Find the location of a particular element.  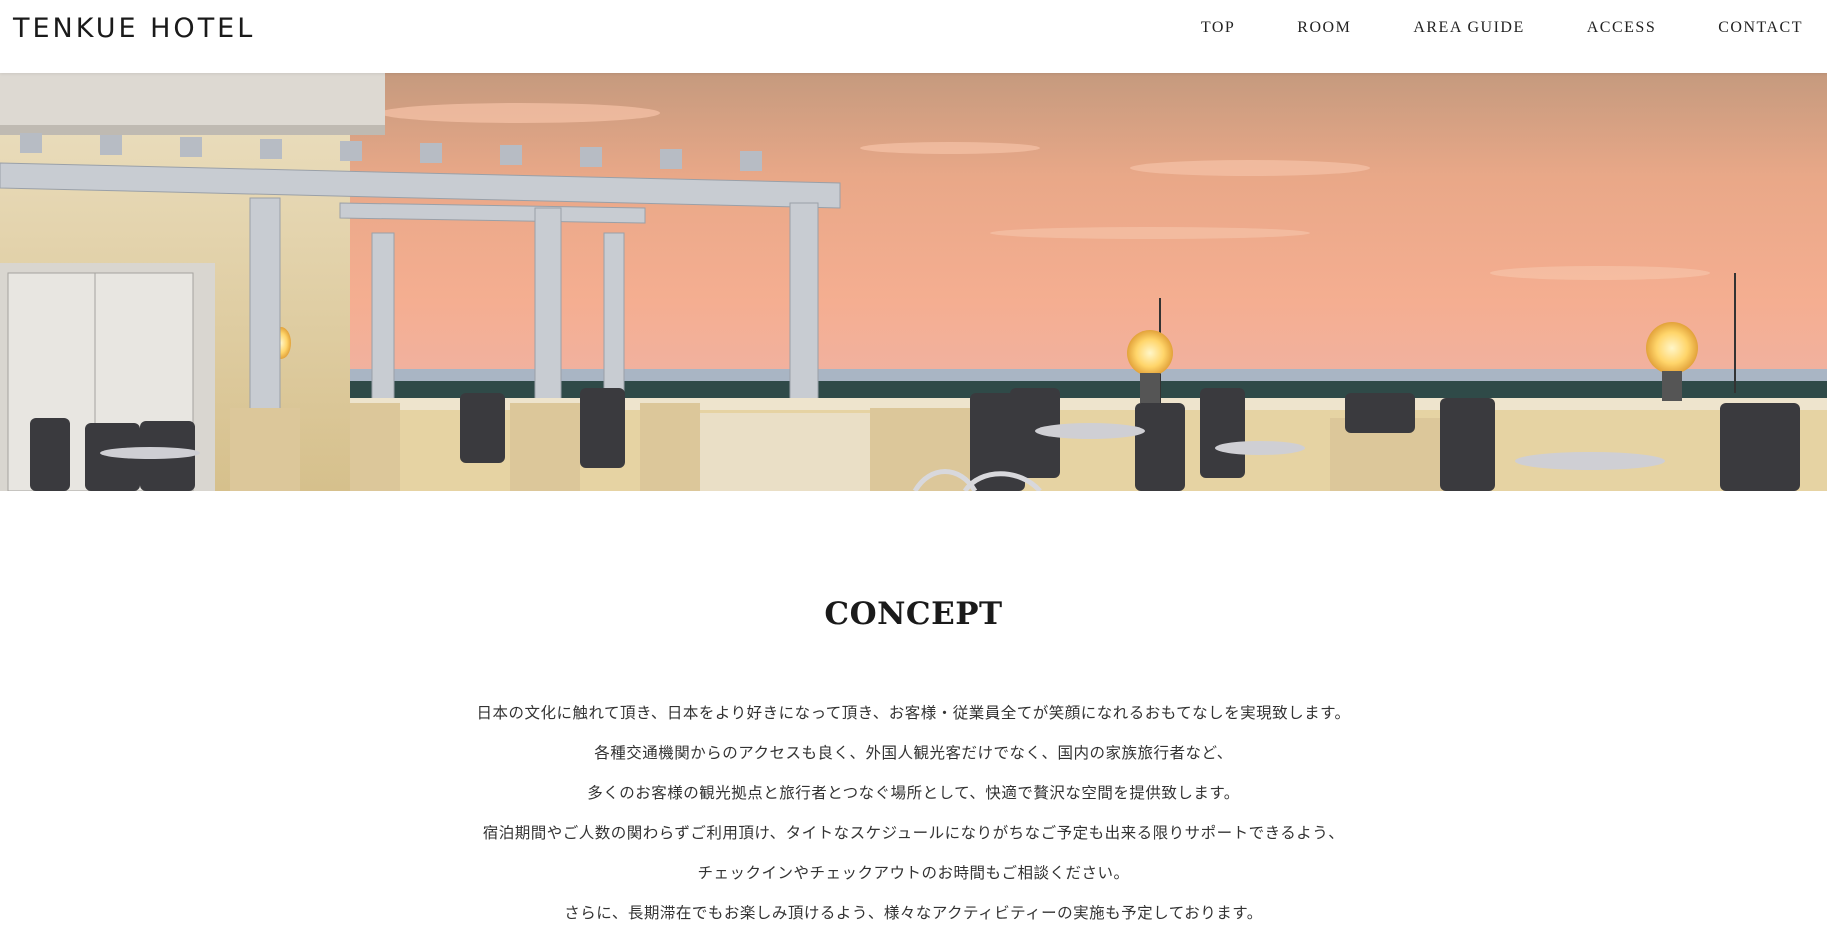

concept-line: 各種交通機関からのアクセスも良く、外国人観光客だけでなく、国内の家族旅行者など、 is located at coordinates (913, 753).